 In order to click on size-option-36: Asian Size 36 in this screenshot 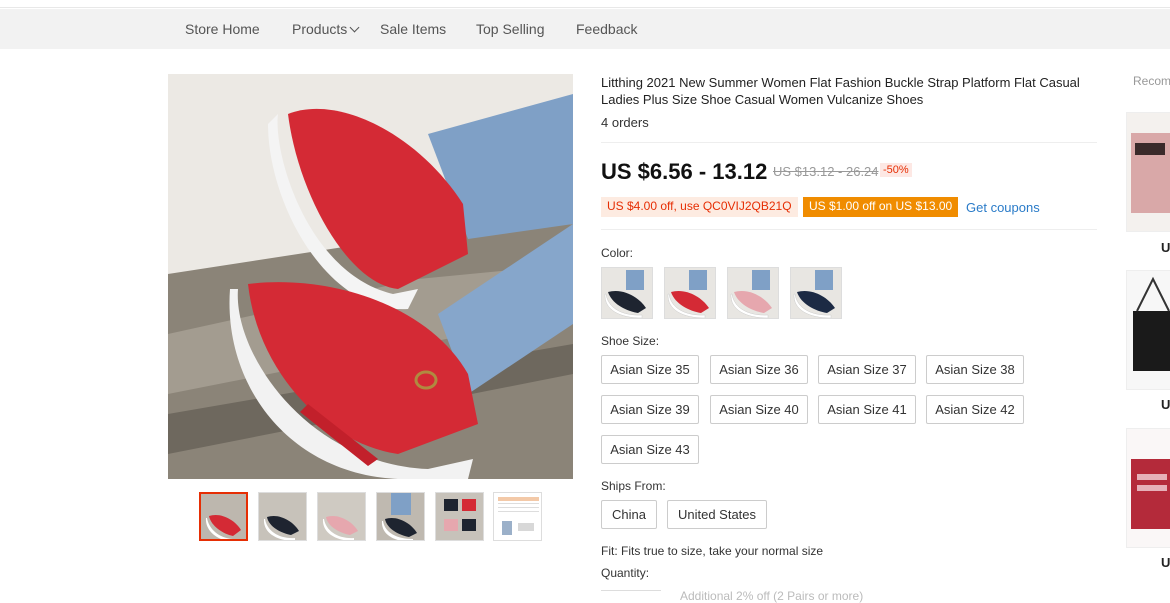, I will do `click(759, 369)`.